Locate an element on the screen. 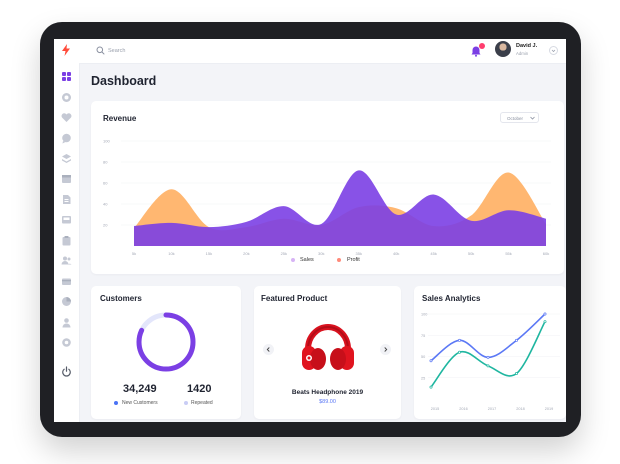 This screenshot has width=620, height=464. x-tick-label: 2018 is located at coordinates (520, 409).